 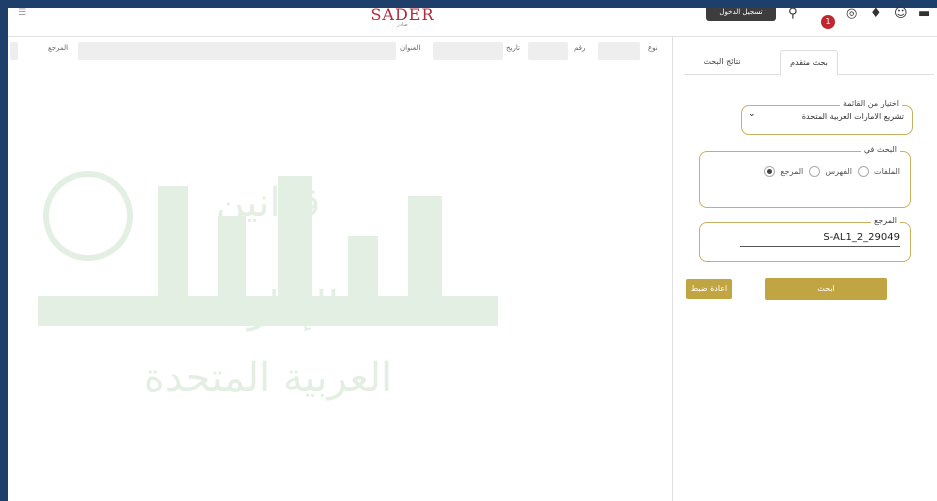 What do you see at coordinates (402, 14) in the screenshot?
I see `logo-text: SADER` at bounding box center [402, 14].